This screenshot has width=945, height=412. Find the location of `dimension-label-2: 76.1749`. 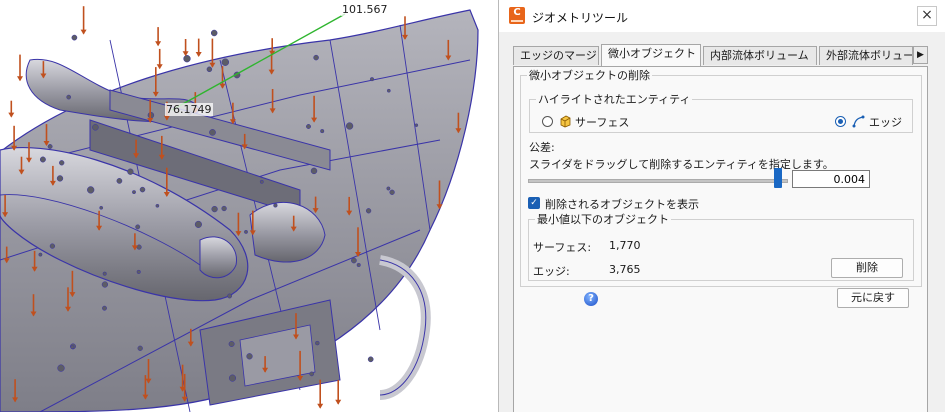

dimension-label-2: 76.1749 is located at coordinates (189, 109).